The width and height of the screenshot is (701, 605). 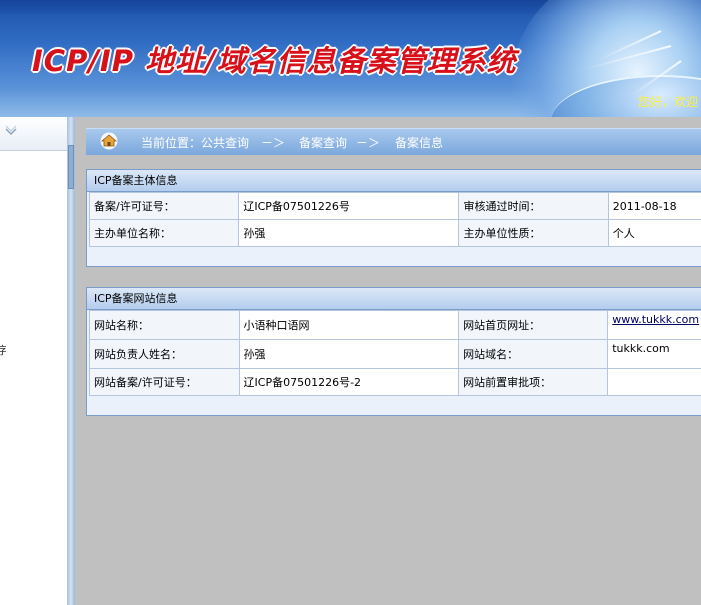 What do you see at coordinates (393, 141) in the screenshot?
I see `breadcrumb: 当前位置：公共查询 －＞ 备案查询 －＞ 备案信息` at bounding box center [393, 141].